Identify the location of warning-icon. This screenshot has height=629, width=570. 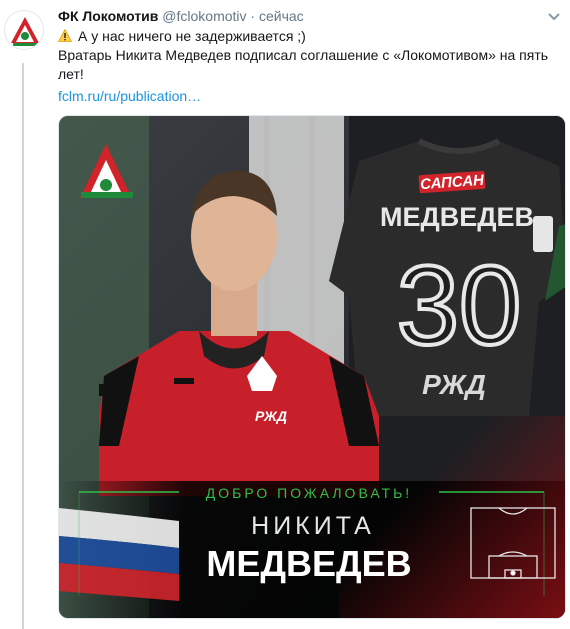
(65, 35).